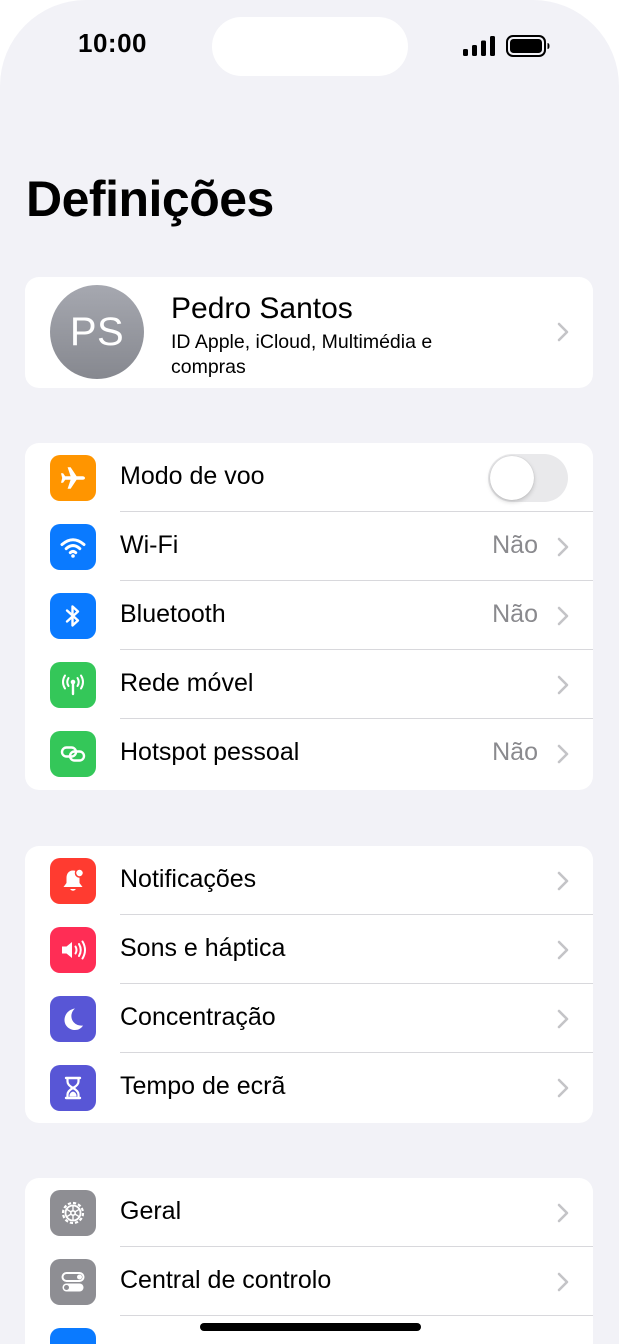  What do you see at coordinates (73, 1088) in the screenshot?
I see `hourglass-icon` at bounding box center [73, 1088].